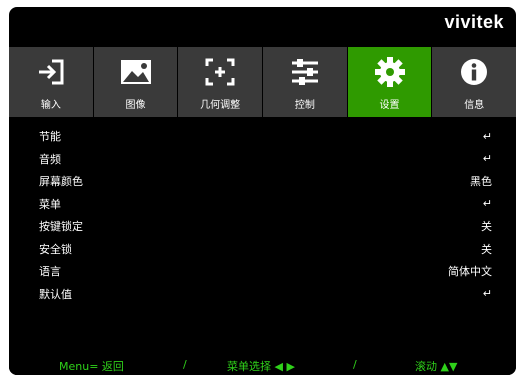 This screenshot has width=524, height=383. I want to click on tab-info: 信息, so click(474, 82).